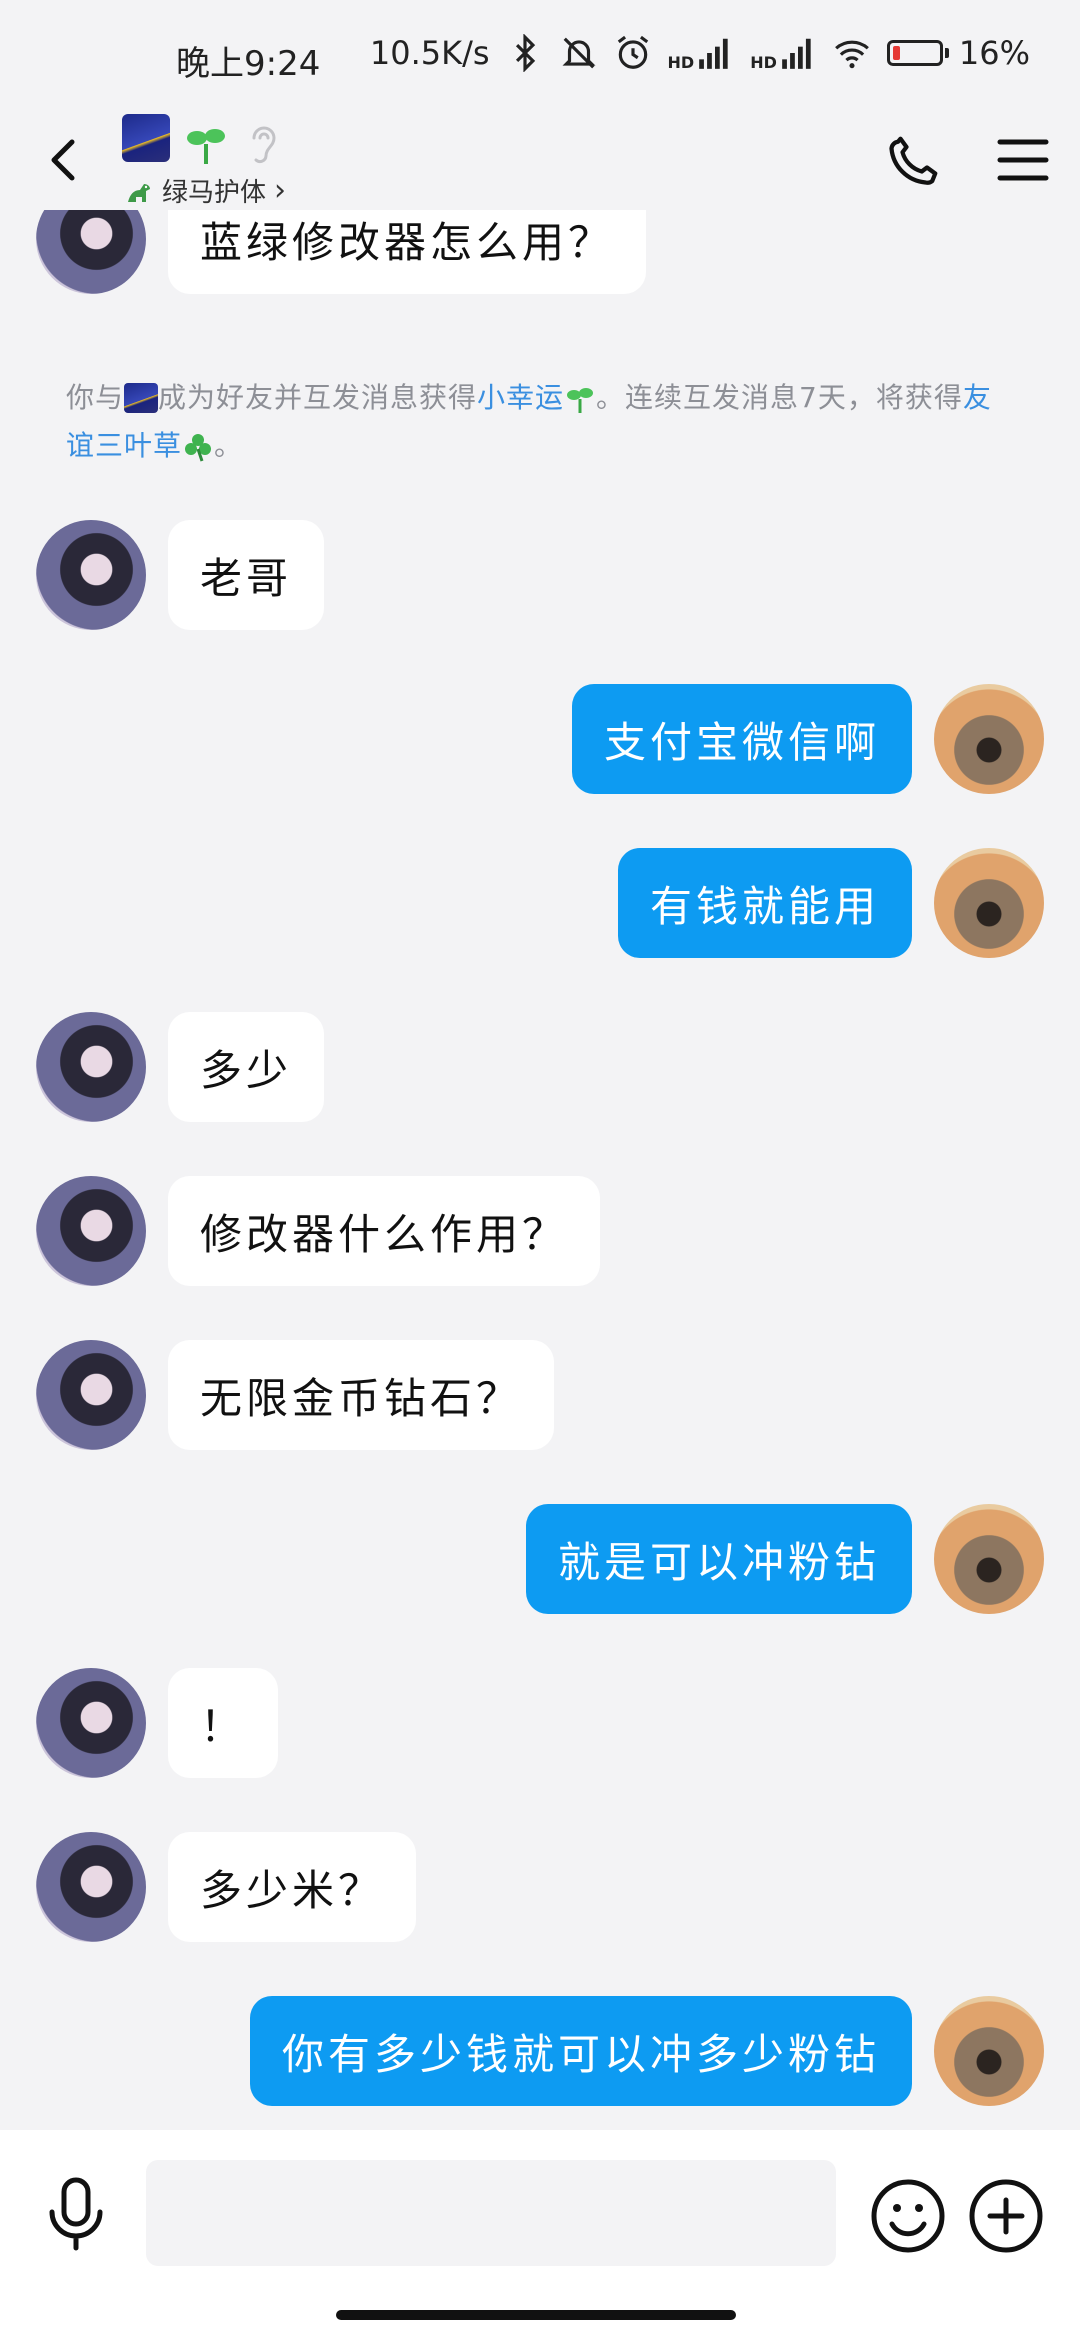 The width and height of the screenshot is (1080, 2340). I want to click on incoming-message-bubble: 多少, so click(246, 1067).